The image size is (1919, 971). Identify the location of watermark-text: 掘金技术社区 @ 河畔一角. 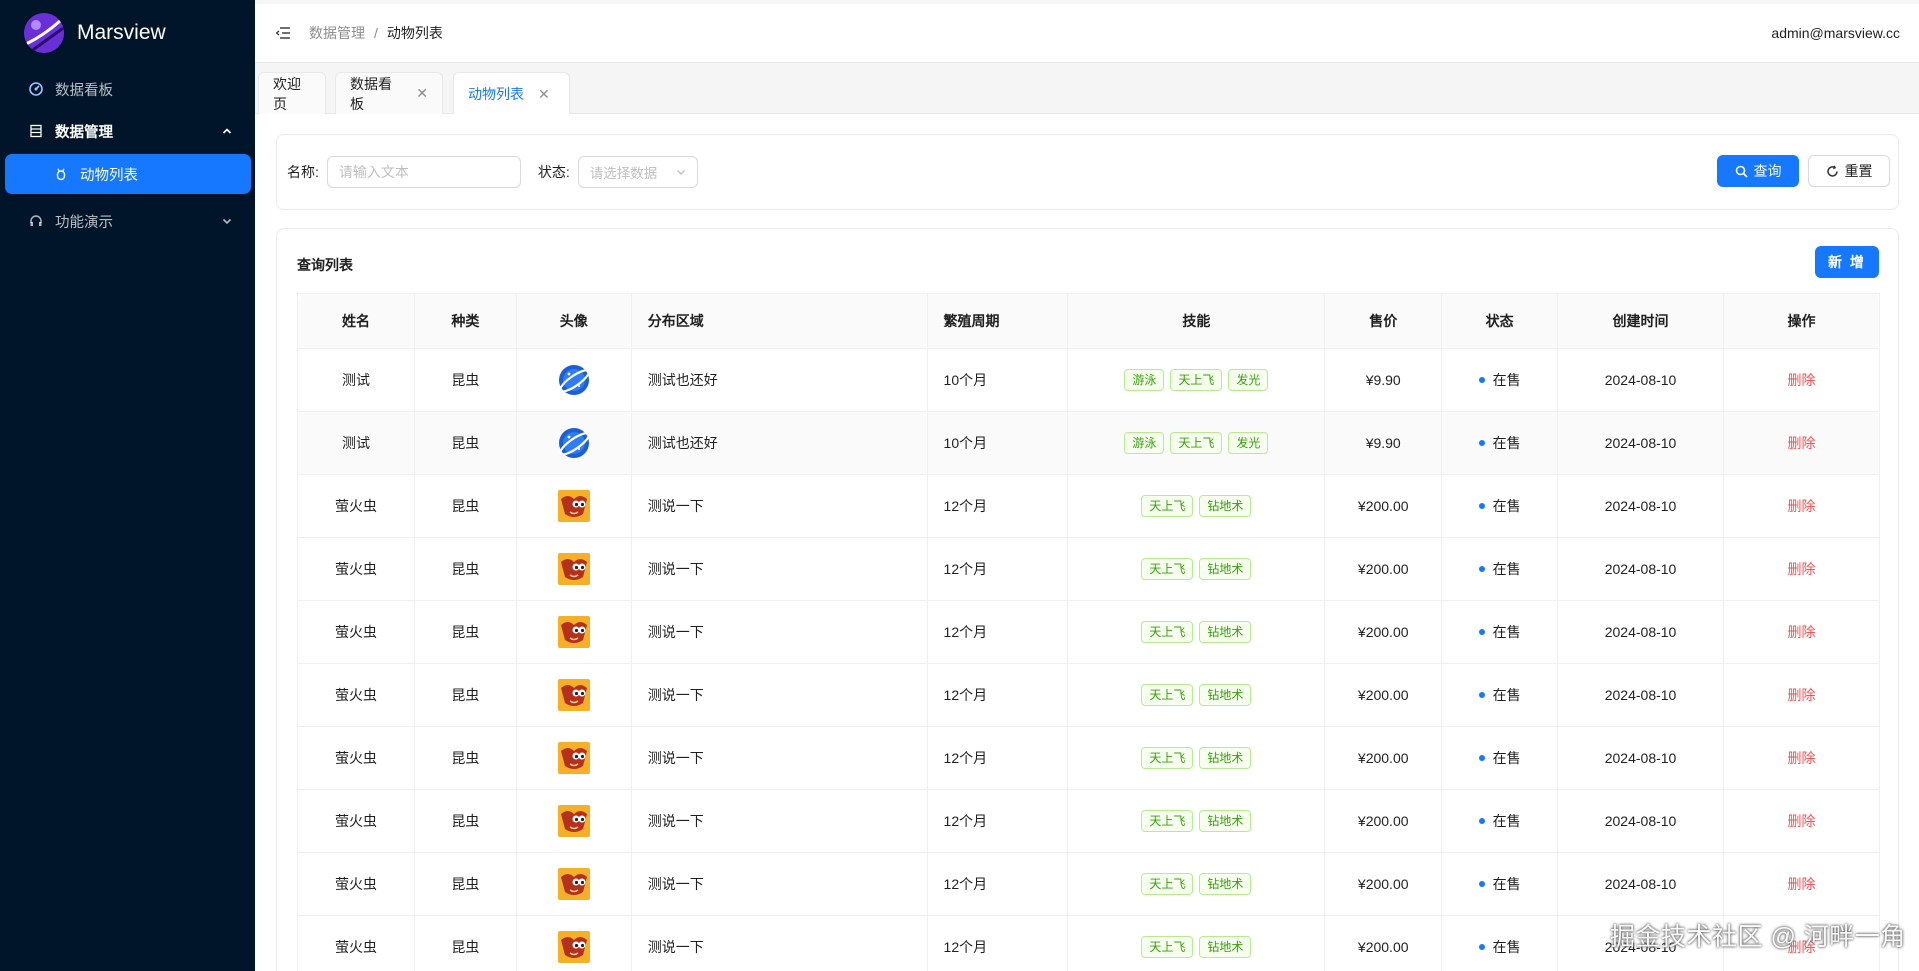
(1758, 937).